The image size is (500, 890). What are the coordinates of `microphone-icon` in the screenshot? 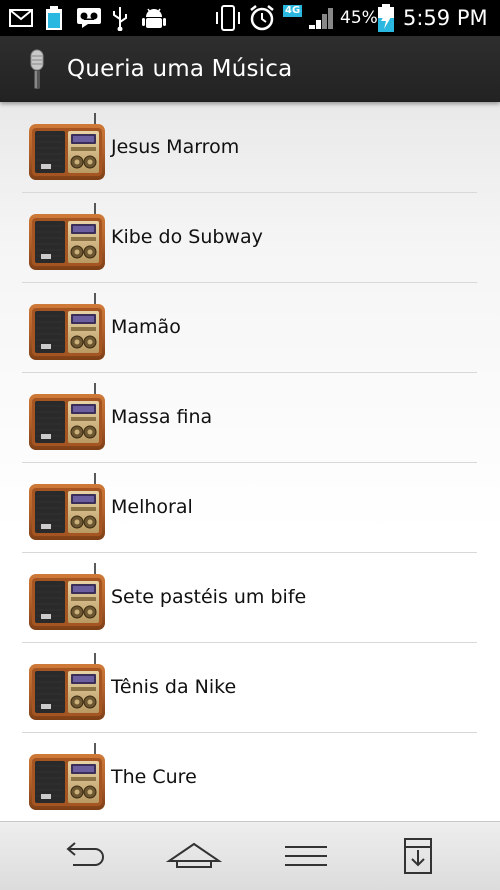 It's located at (37, 72).